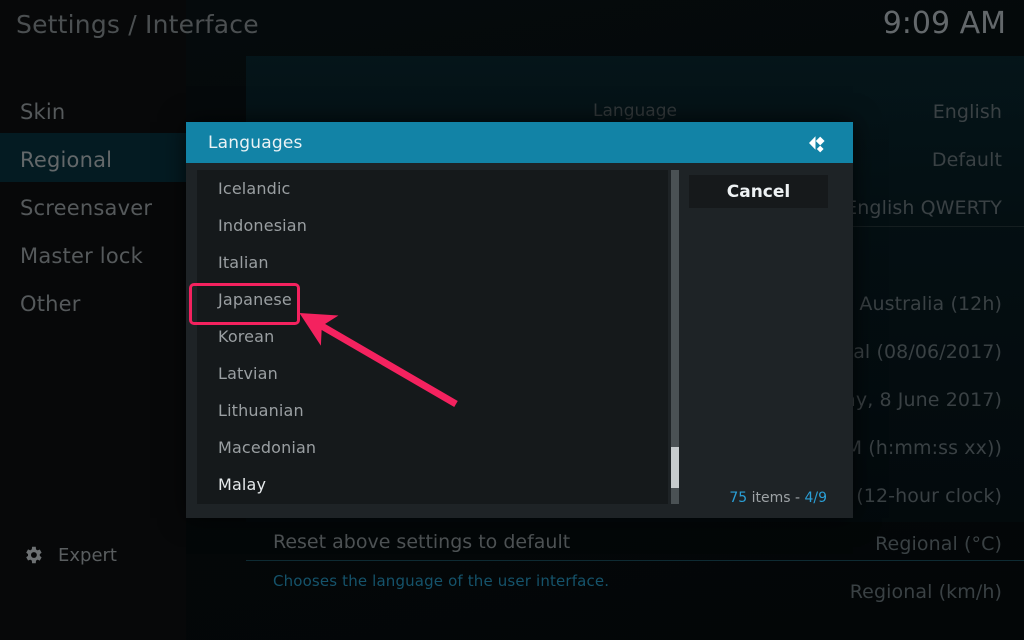  I want to click on sidebar-item-master-lock: Master lock, so click(93, 256).